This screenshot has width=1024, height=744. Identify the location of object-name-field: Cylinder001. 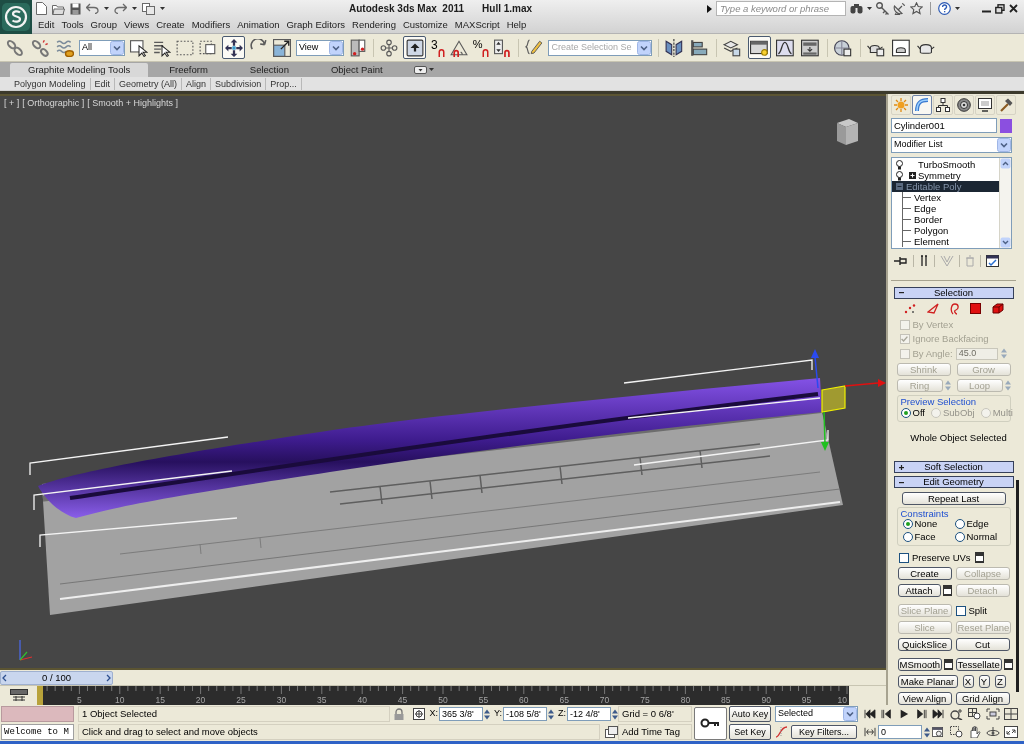
(944, 125).